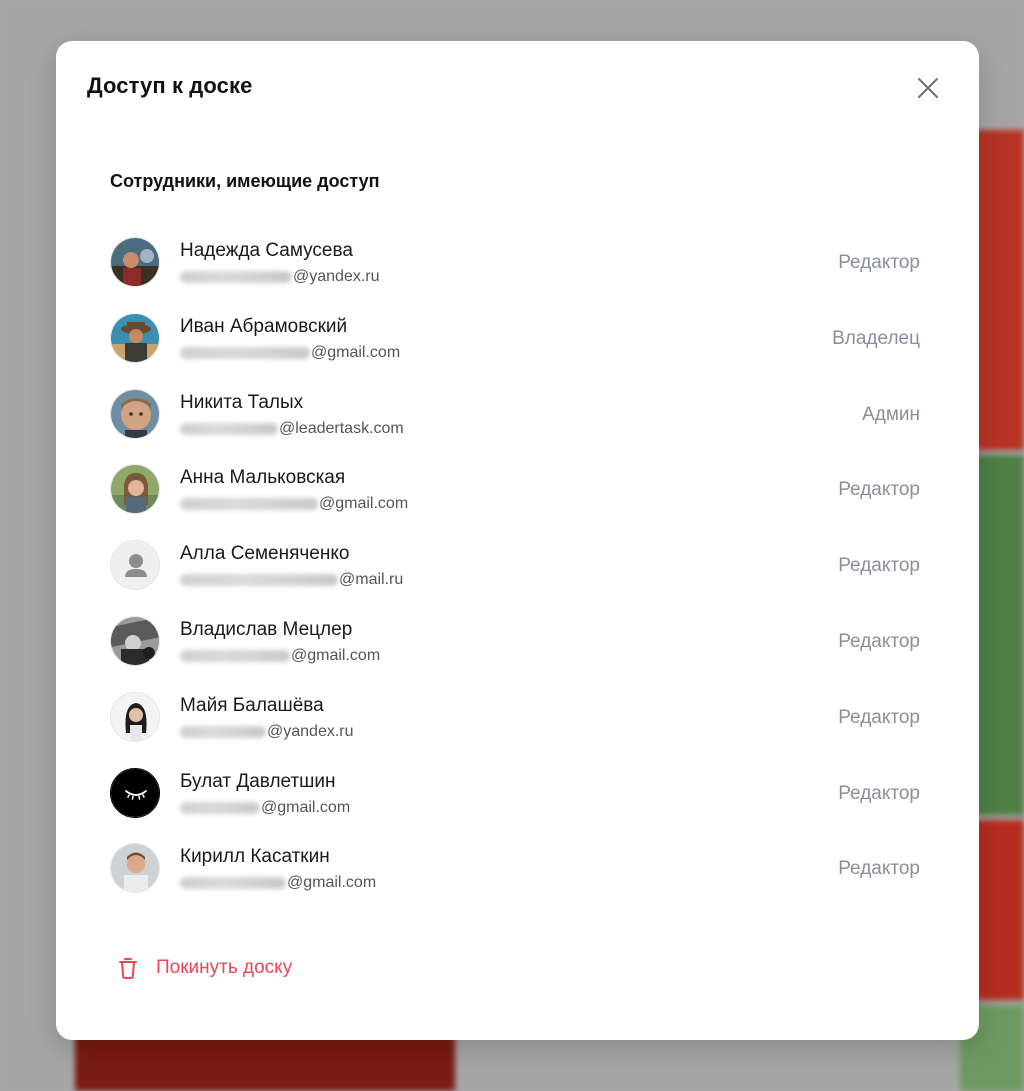  Describe the element at coordinates (135, 565) in the screenshot. I see `default-user-avatar` at that location.